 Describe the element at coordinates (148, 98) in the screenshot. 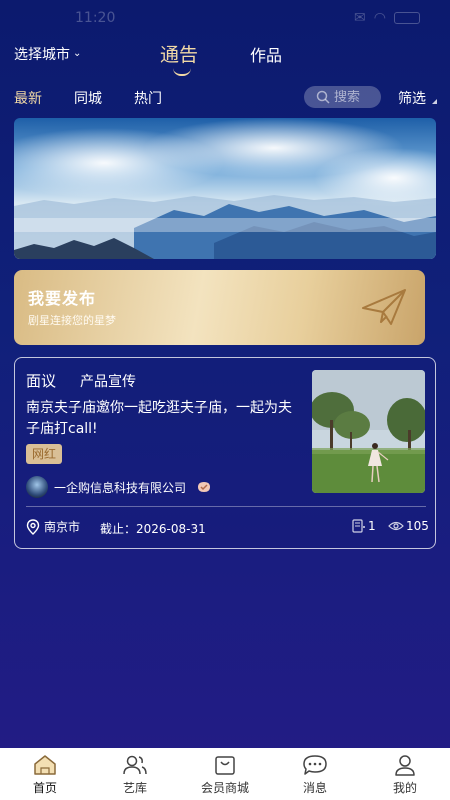

I see `subtab-hot: 热门` at that location.